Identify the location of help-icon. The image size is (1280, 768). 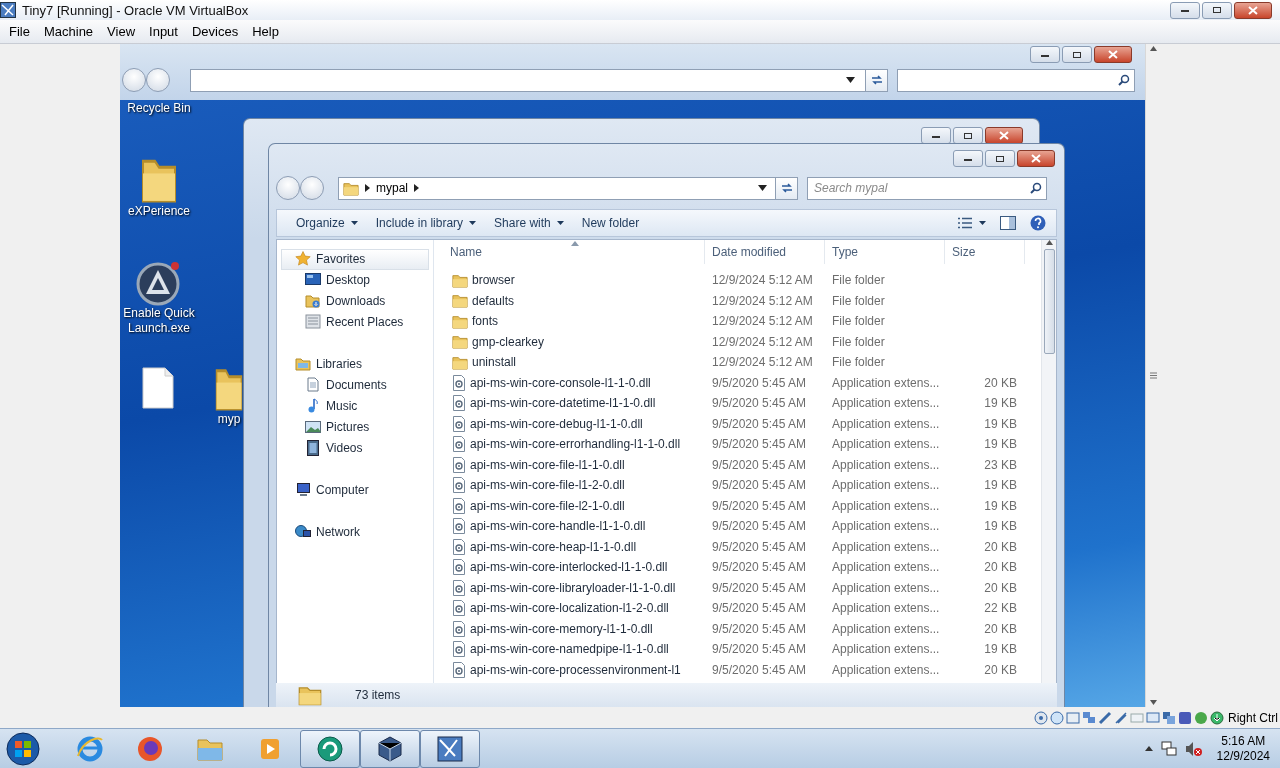
(1038, 222).